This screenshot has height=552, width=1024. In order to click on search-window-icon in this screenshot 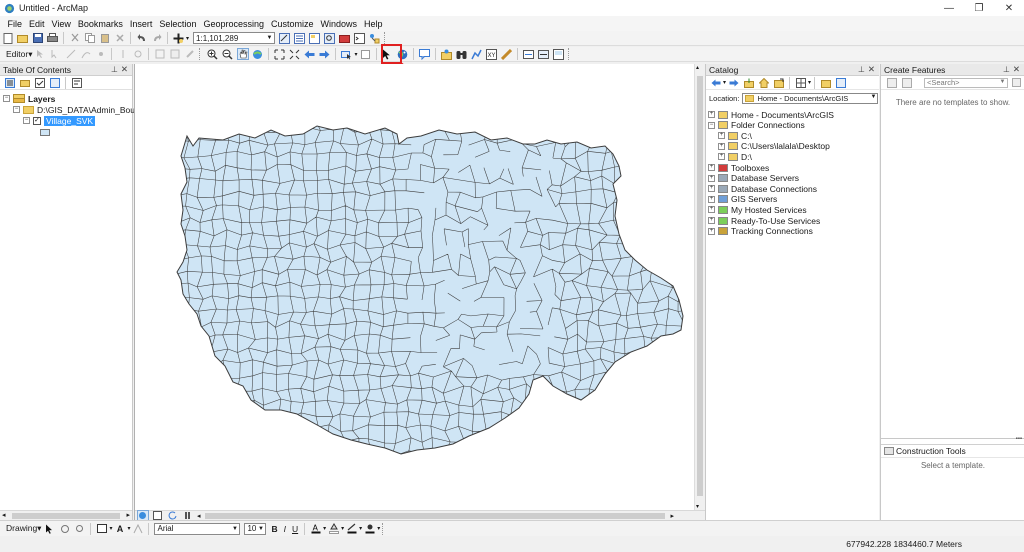, I will do `click(330, 38)`.